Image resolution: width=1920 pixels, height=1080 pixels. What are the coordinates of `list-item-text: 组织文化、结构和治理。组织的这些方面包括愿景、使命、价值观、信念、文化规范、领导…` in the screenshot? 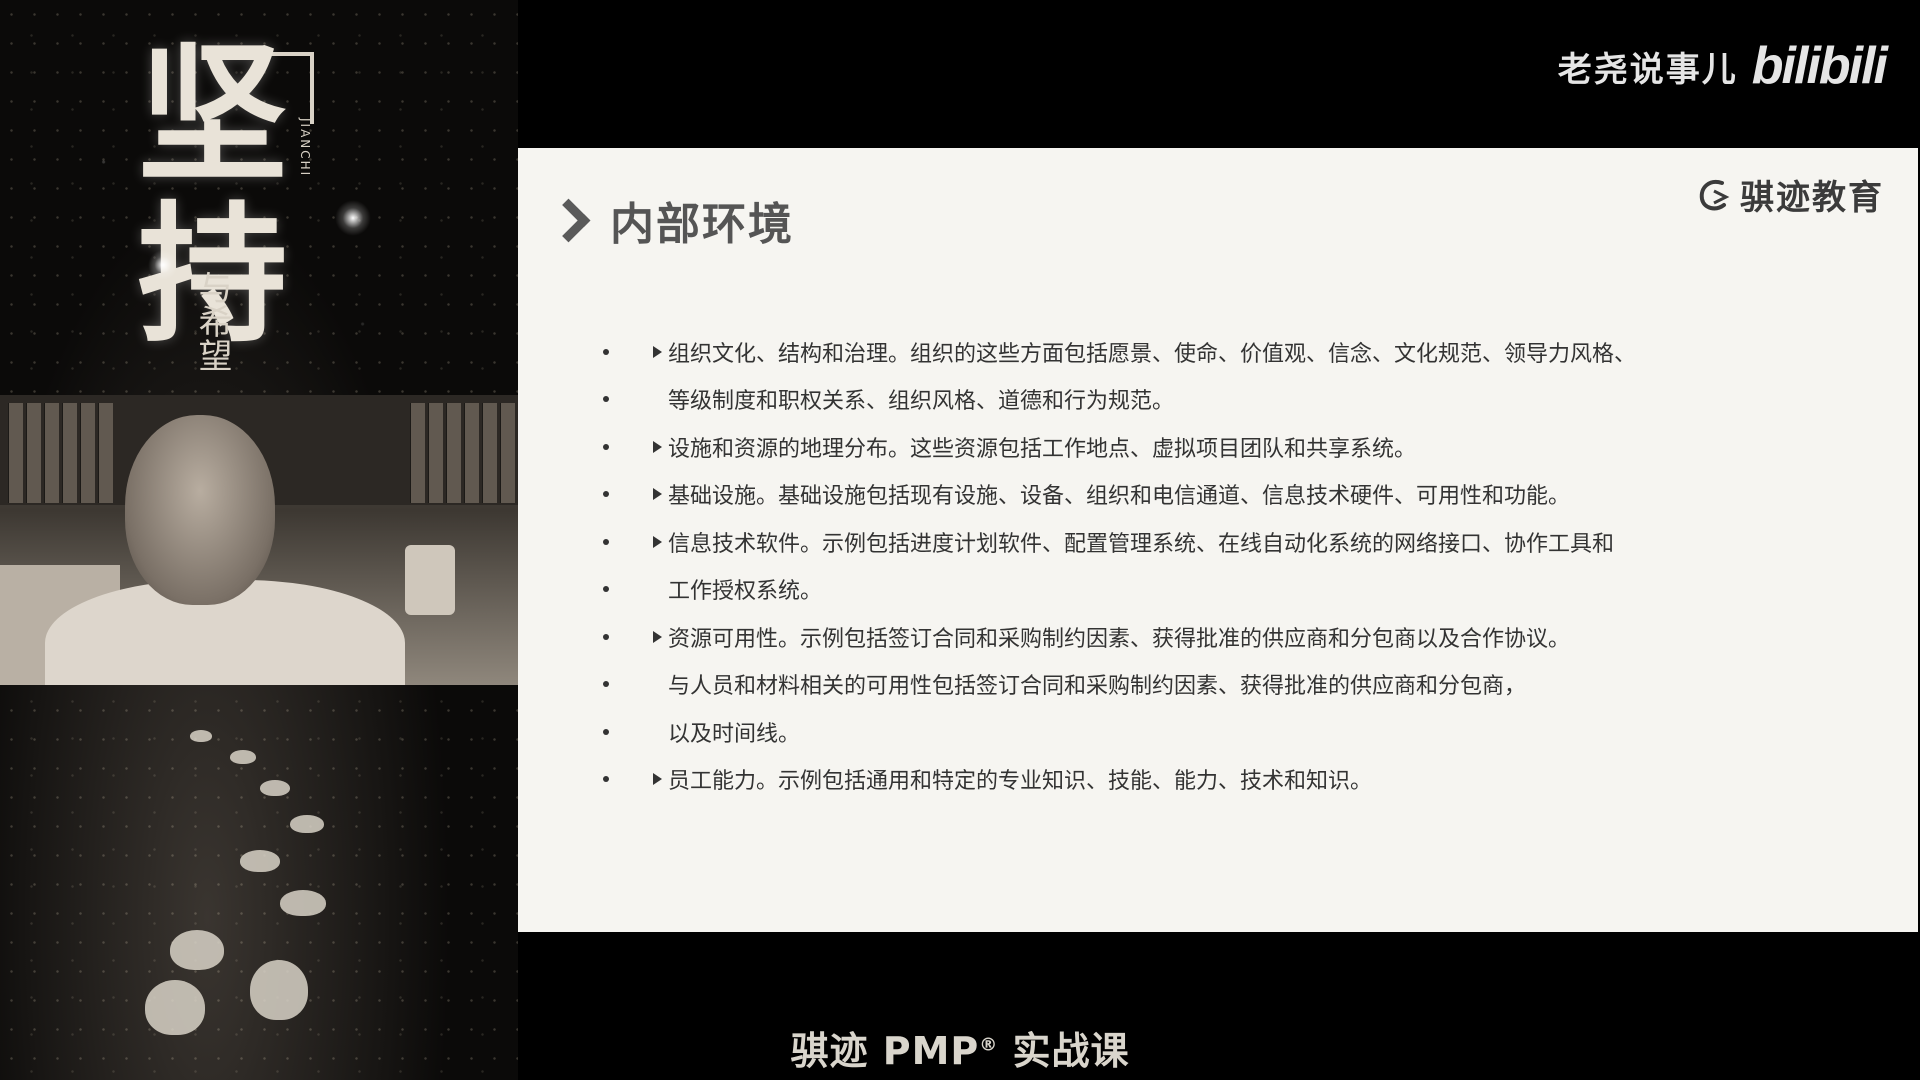 It's located at (1152, 354).